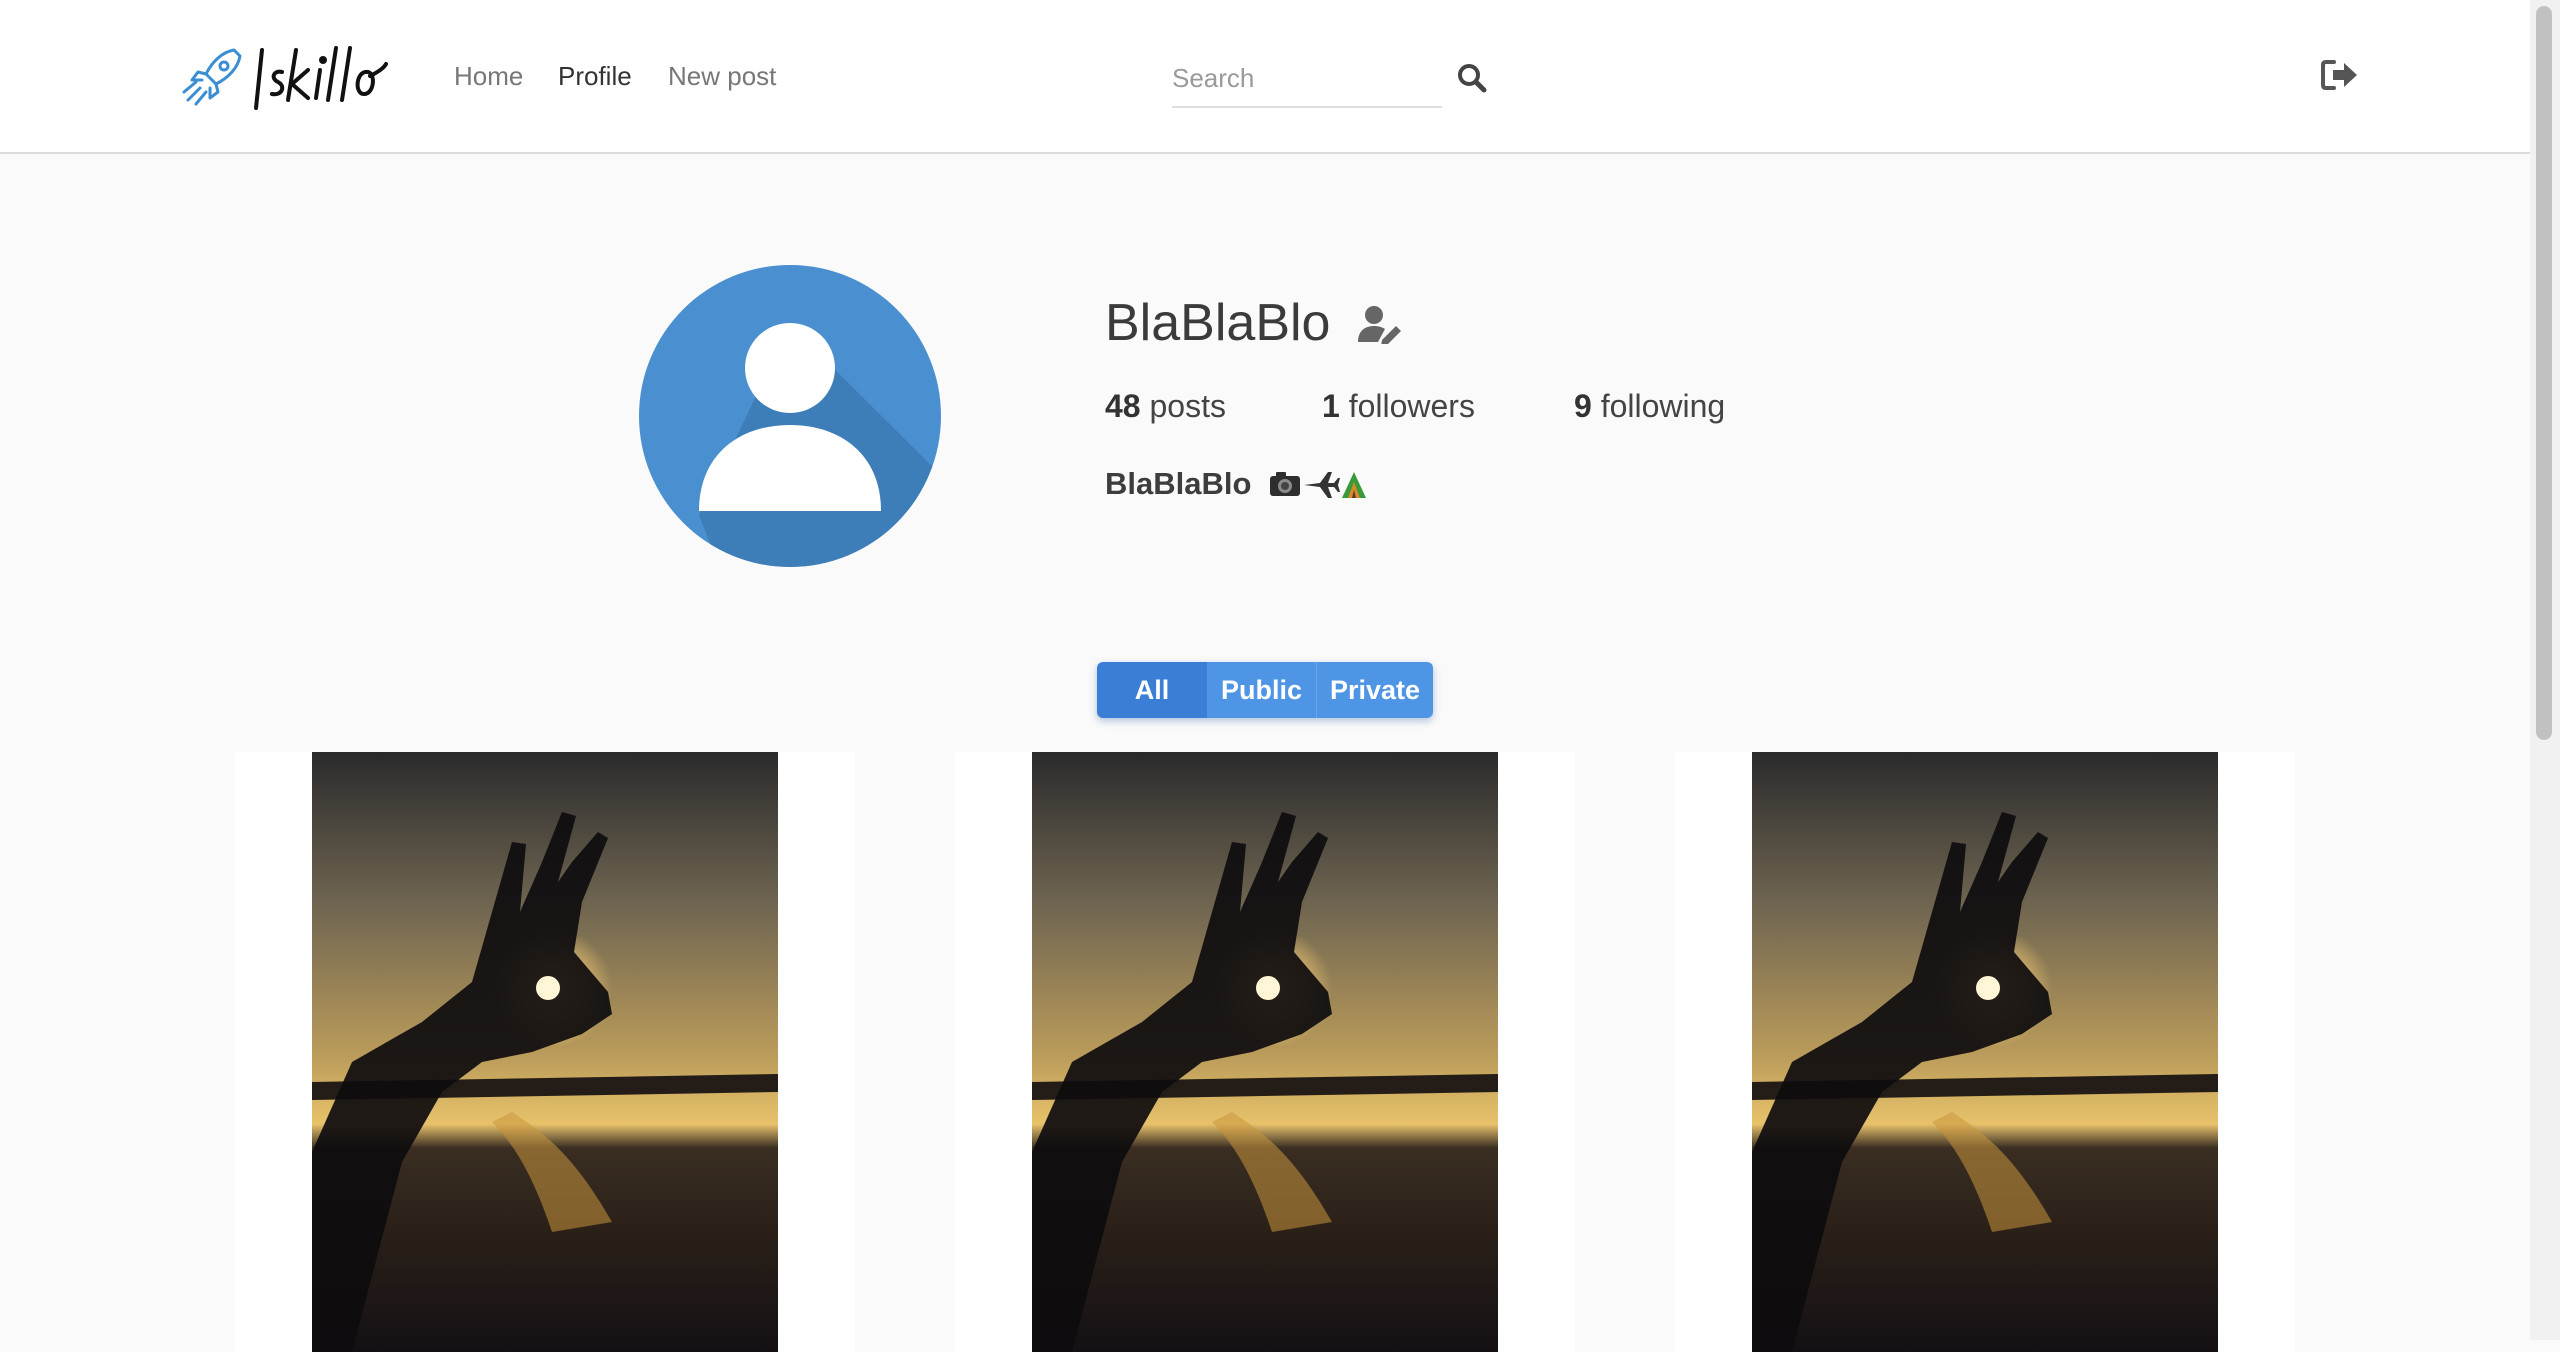  Describe the element at coordinates (1472, 78) in the screenshot. I see `search-icon` at that location.